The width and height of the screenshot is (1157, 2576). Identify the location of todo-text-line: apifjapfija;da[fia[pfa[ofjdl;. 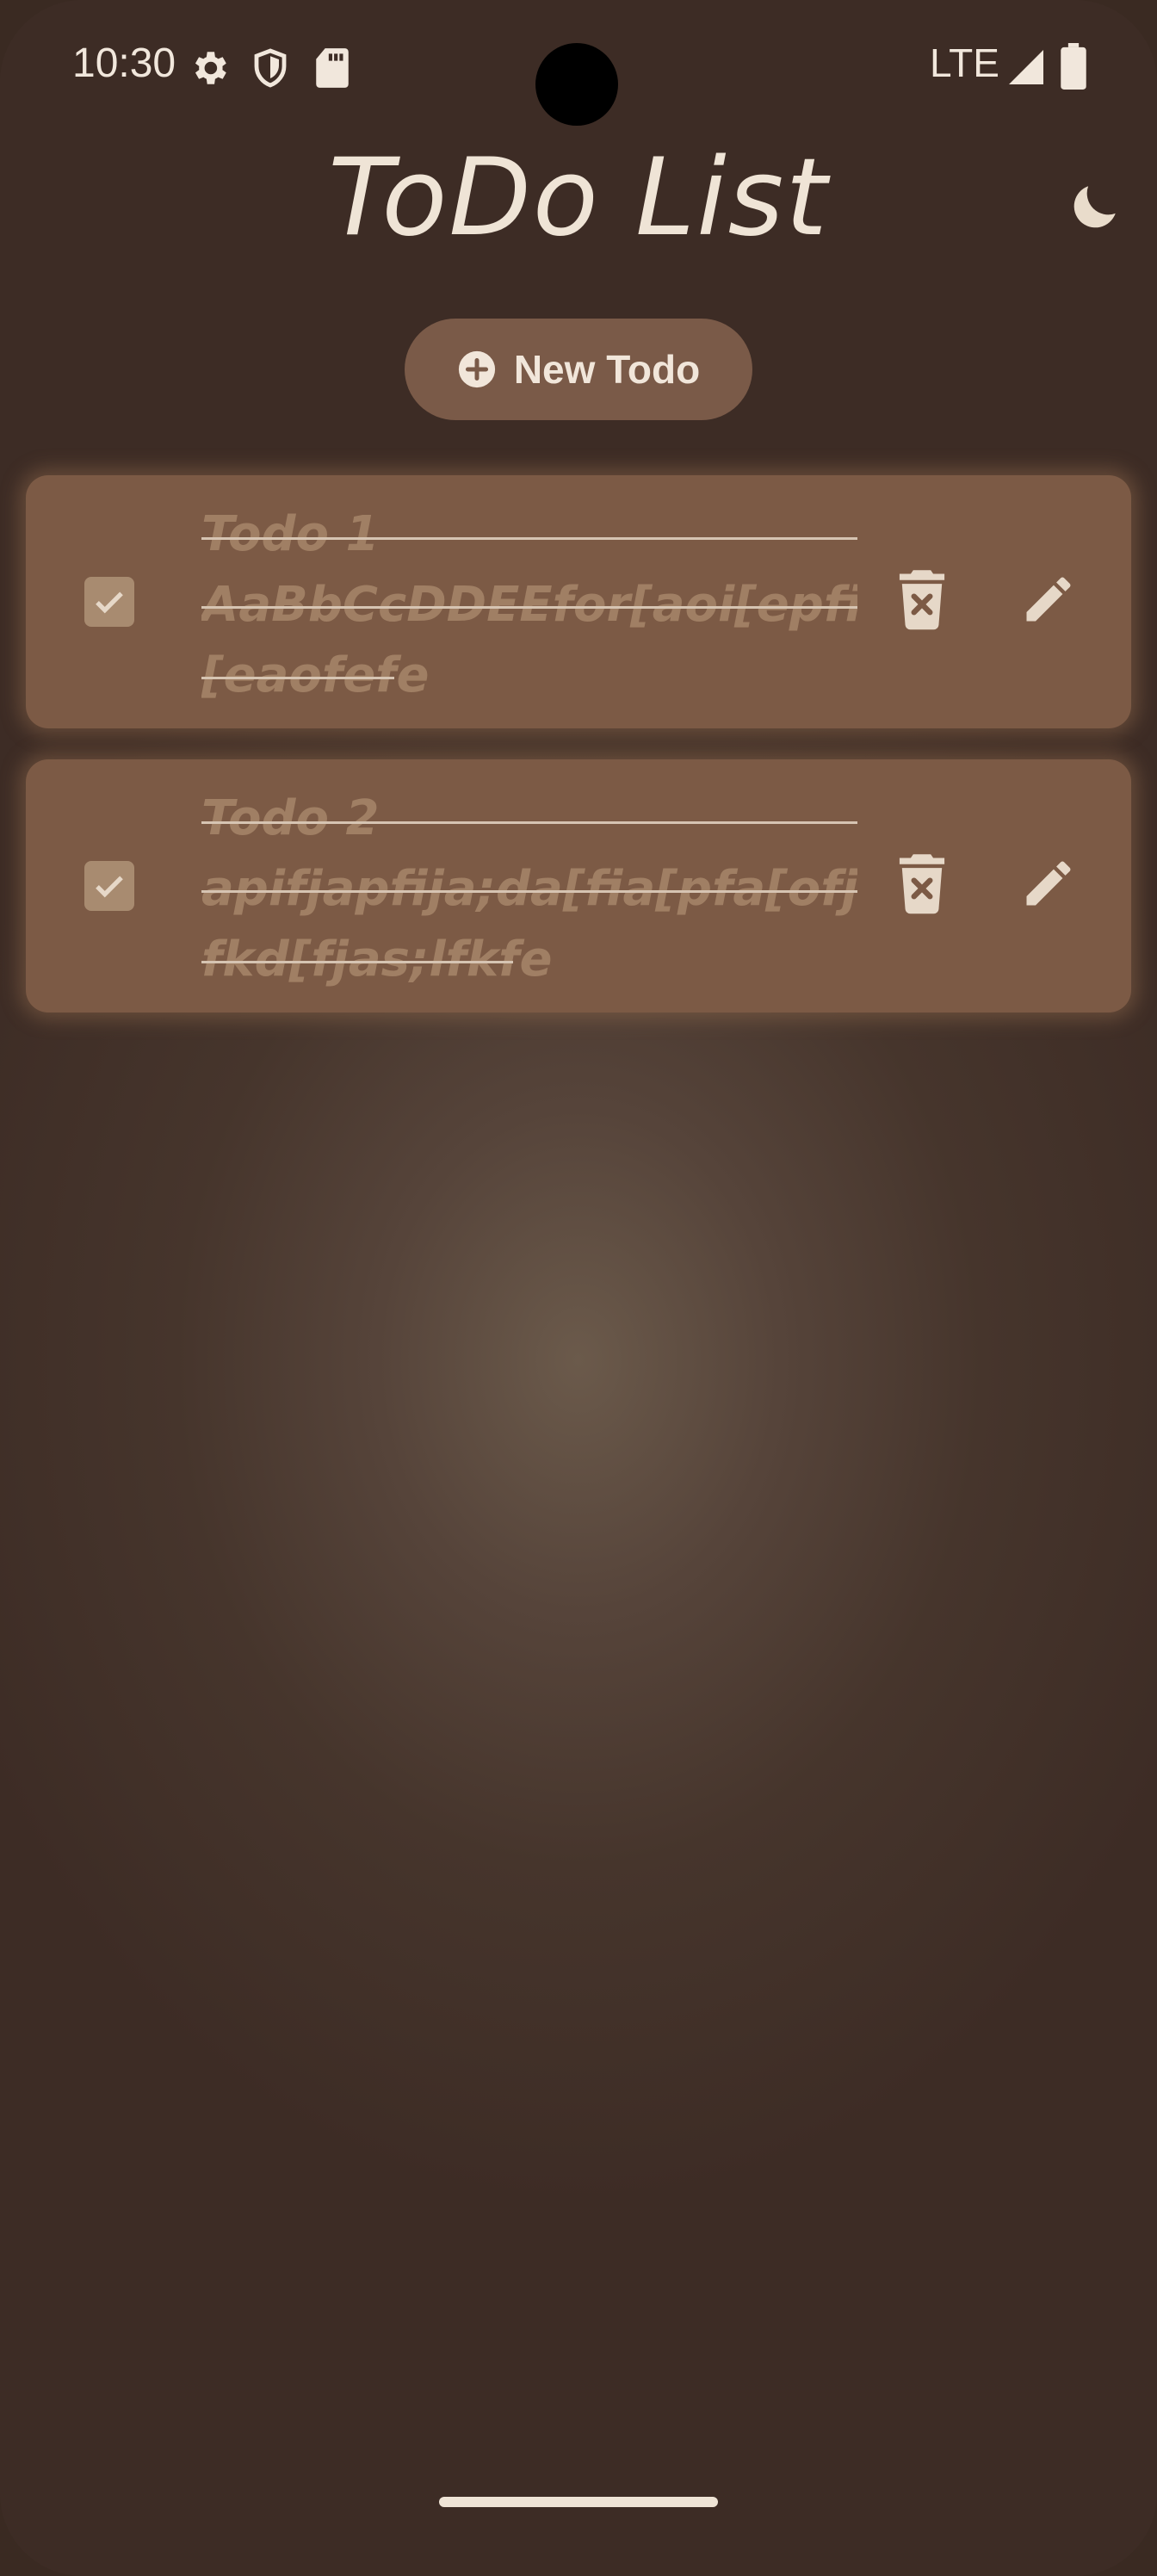
(529, 889).